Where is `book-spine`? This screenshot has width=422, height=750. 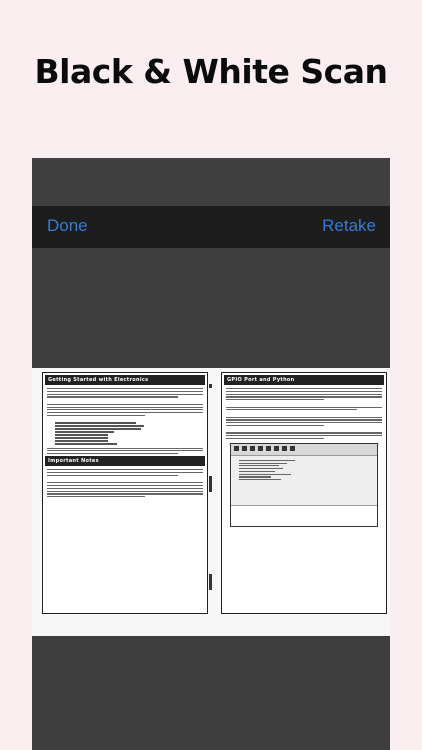 book-spine is located at coordinates (211, 503).